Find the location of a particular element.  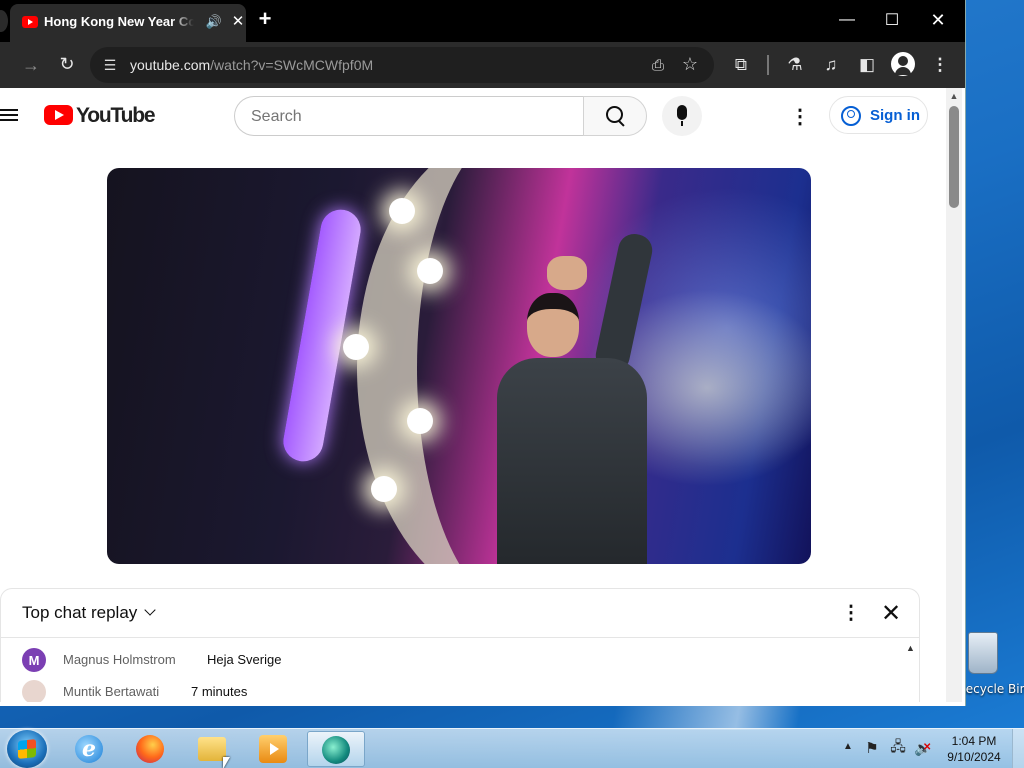

chevron-down-icon is located at coordinates (150, 610).